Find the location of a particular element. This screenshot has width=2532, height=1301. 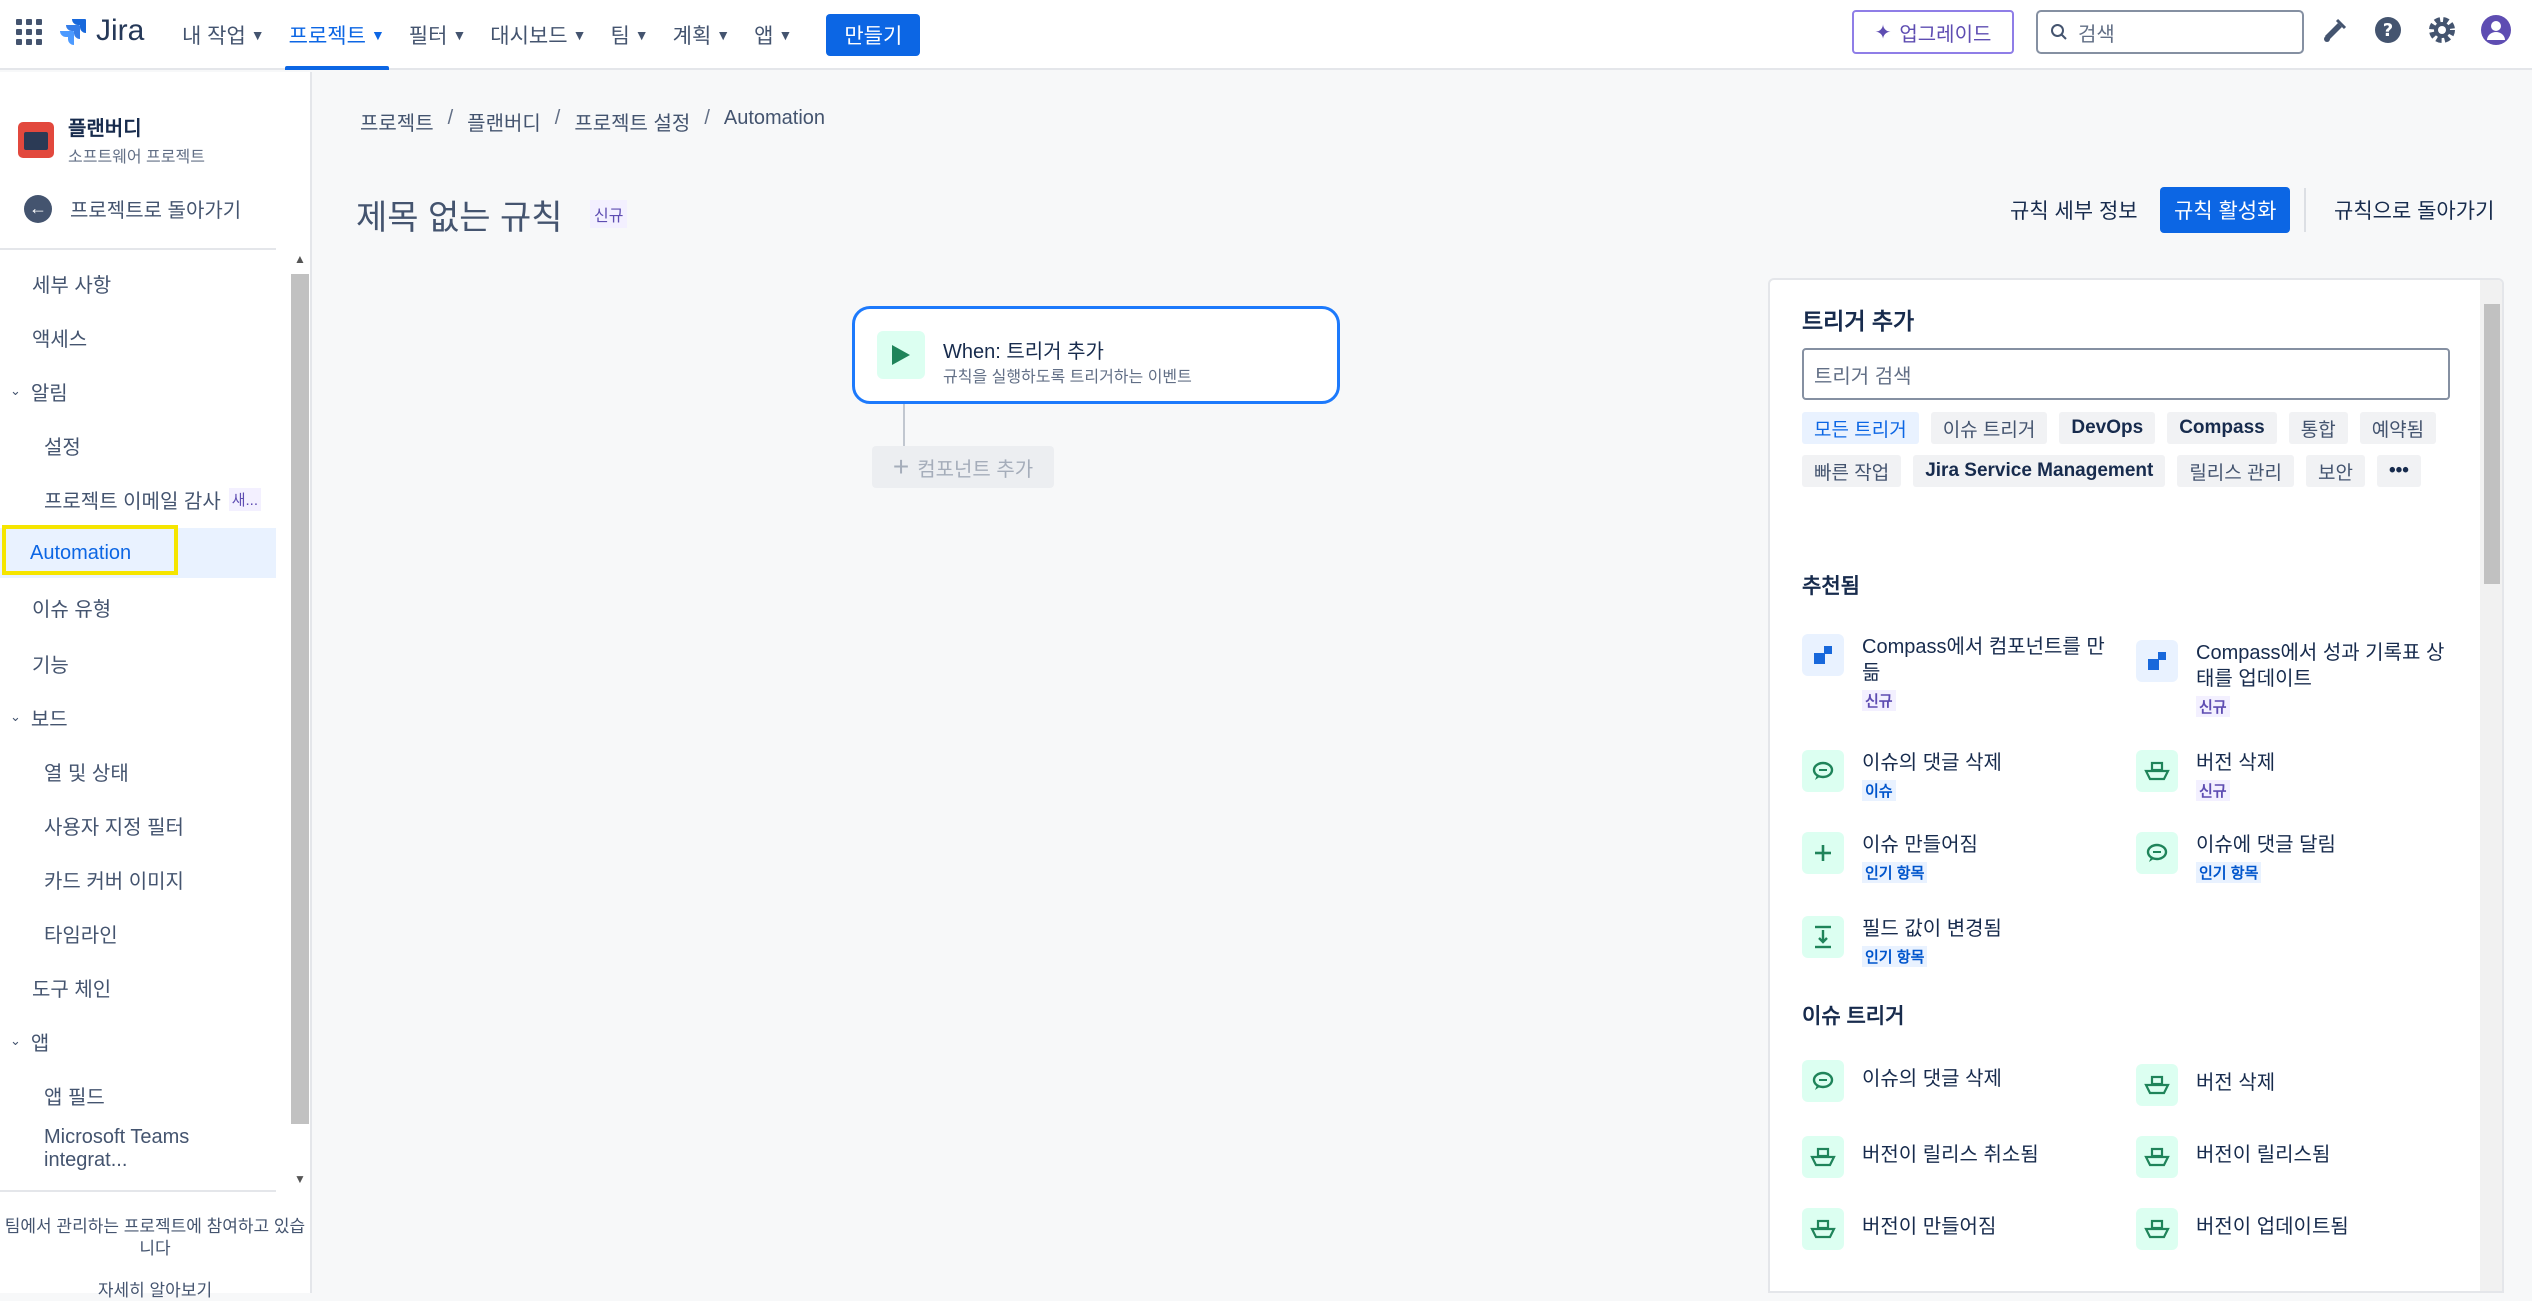

nav-filters: 필터 ▼ is located at coordinates (438, 35).